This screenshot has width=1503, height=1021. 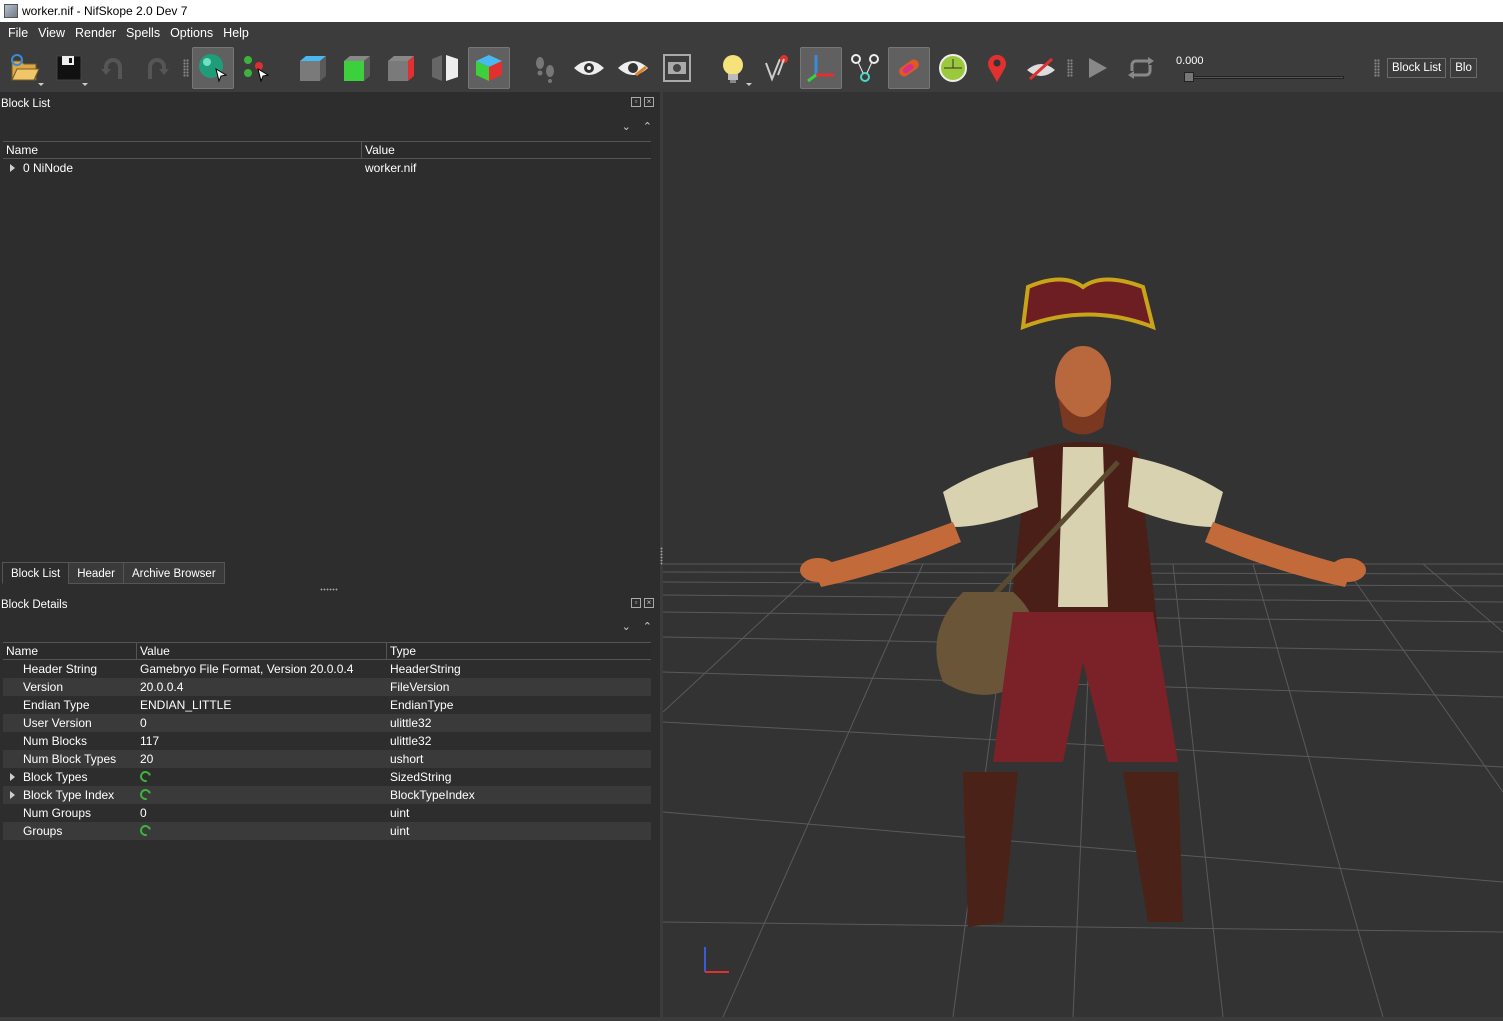 What do you see at coordinates (733, 68) in the screenshot?
I see `lighting-button` at bounding box center [733, 68].